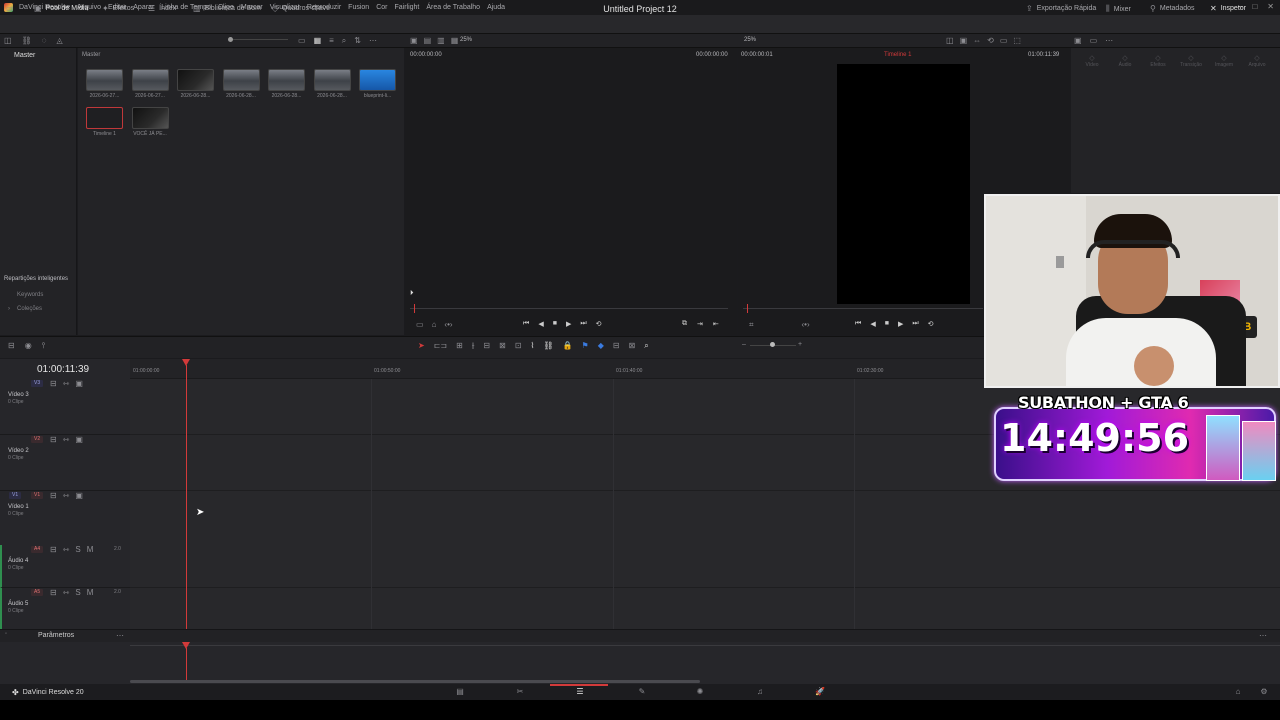  I want to click on mark-in-icon: ⇥, so click(700, 324).